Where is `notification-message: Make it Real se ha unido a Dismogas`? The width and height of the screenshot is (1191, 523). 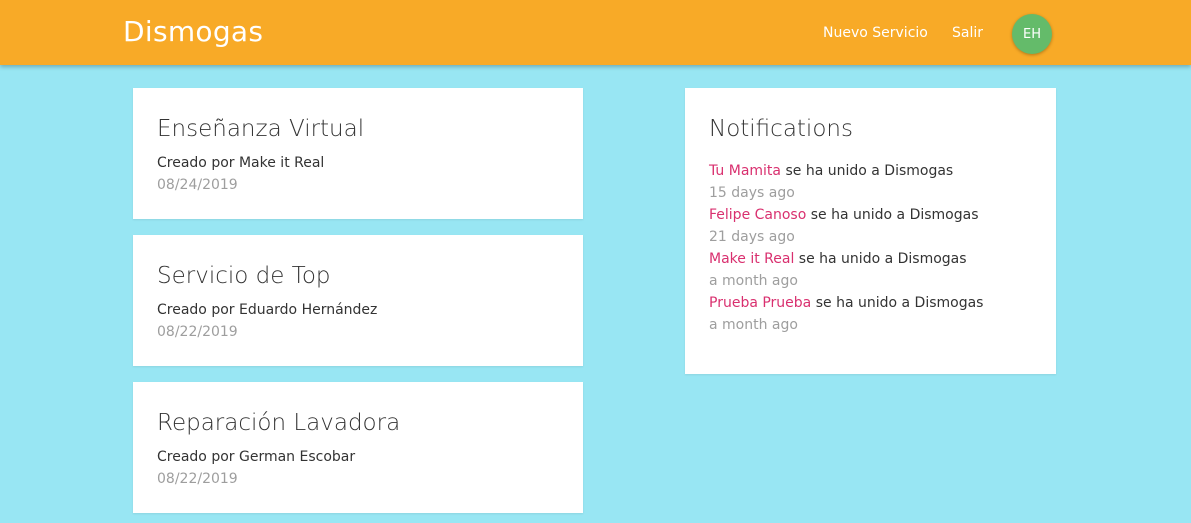
notification-message: Make it Real se ha unido a Dismogas is located at coordinates (874, 259).